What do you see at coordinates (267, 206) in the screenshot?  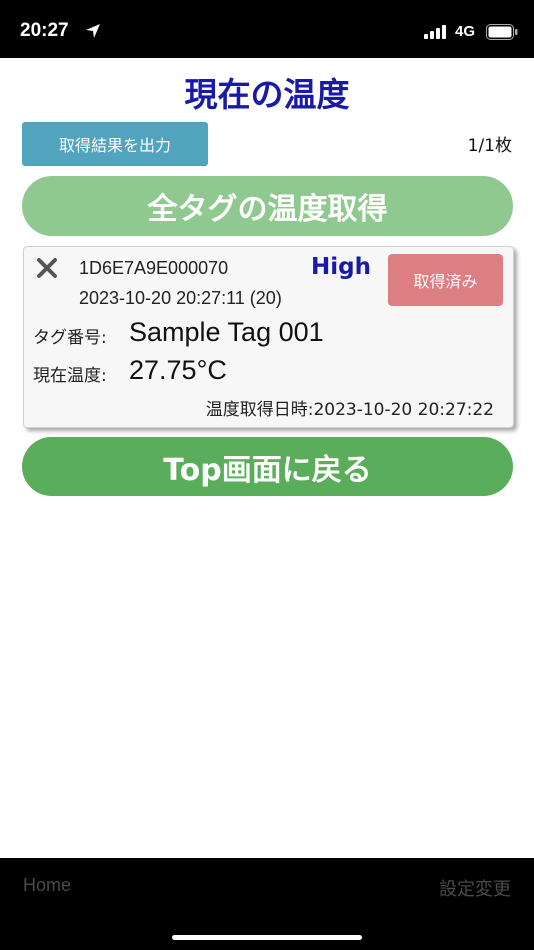 I see `fetch-all-temperatures-button: 全タグの温度取得` at bounding box center [267, 206].